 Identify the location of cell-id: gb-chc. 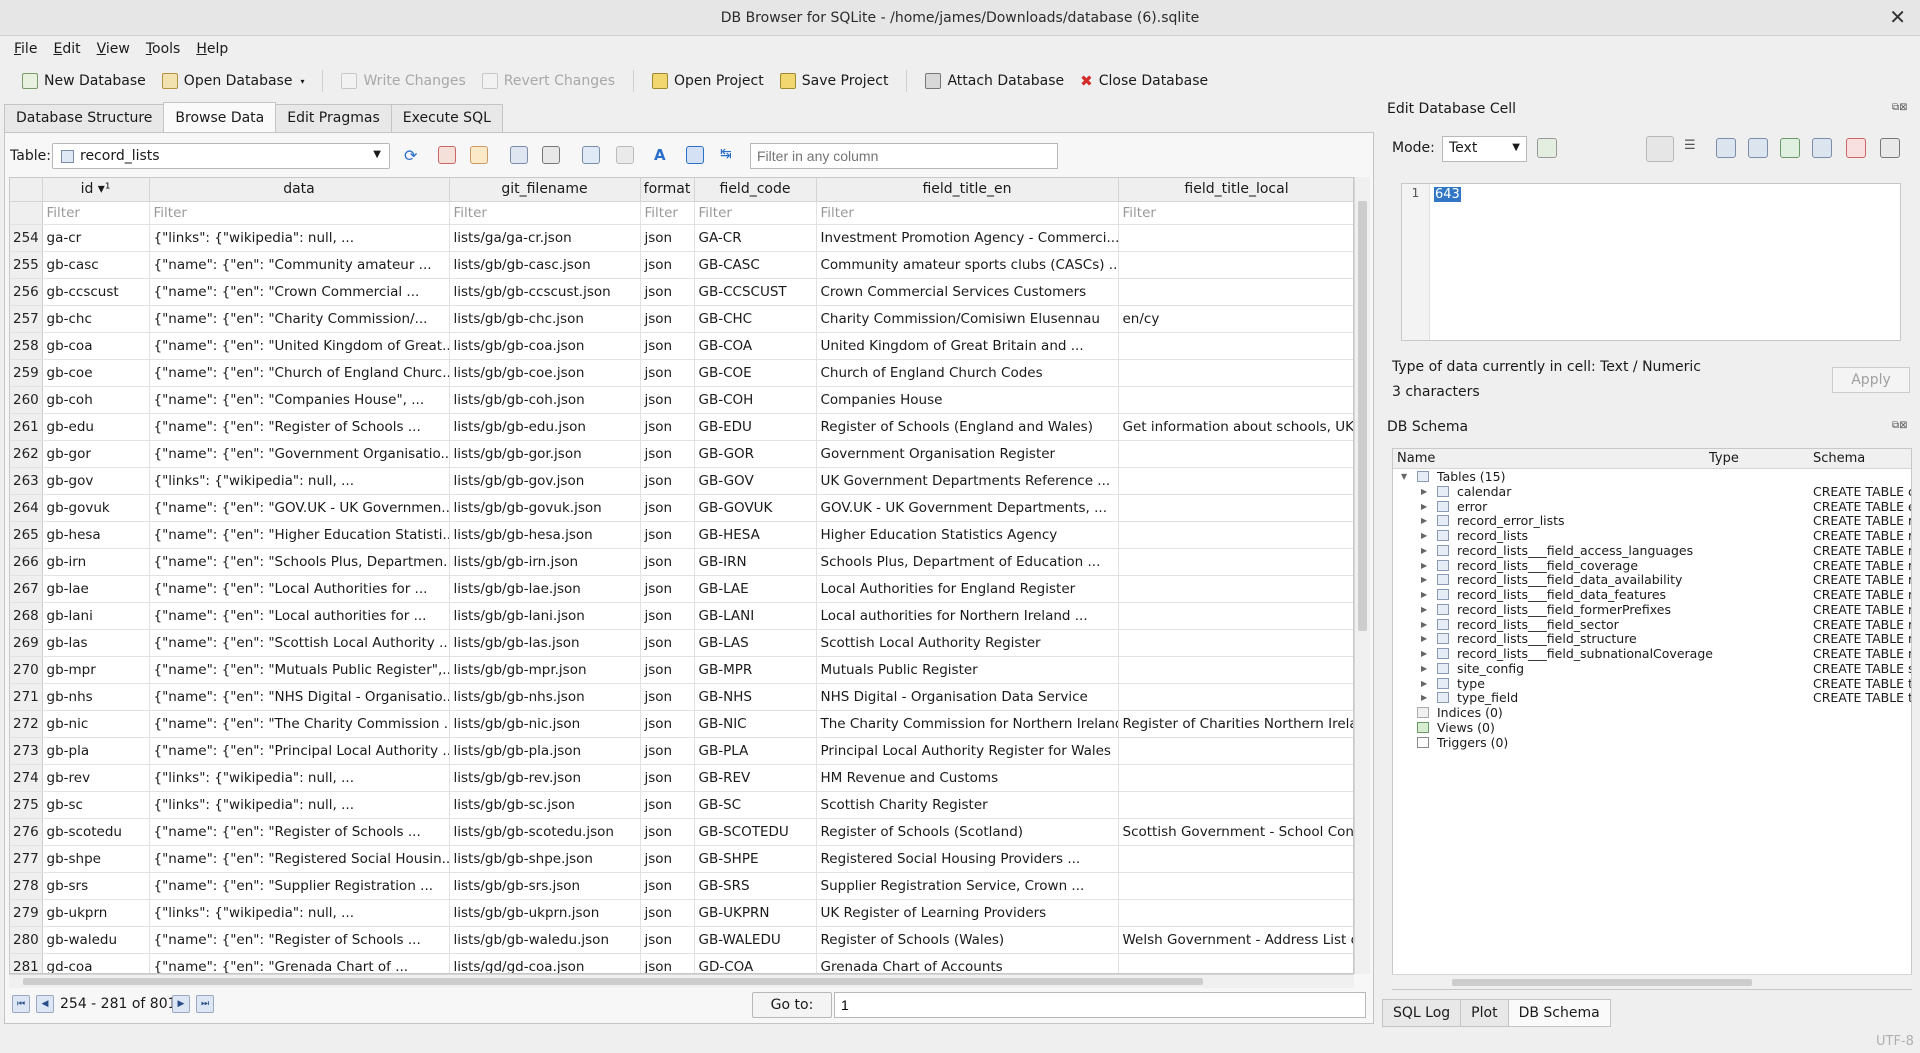
(96, 319).